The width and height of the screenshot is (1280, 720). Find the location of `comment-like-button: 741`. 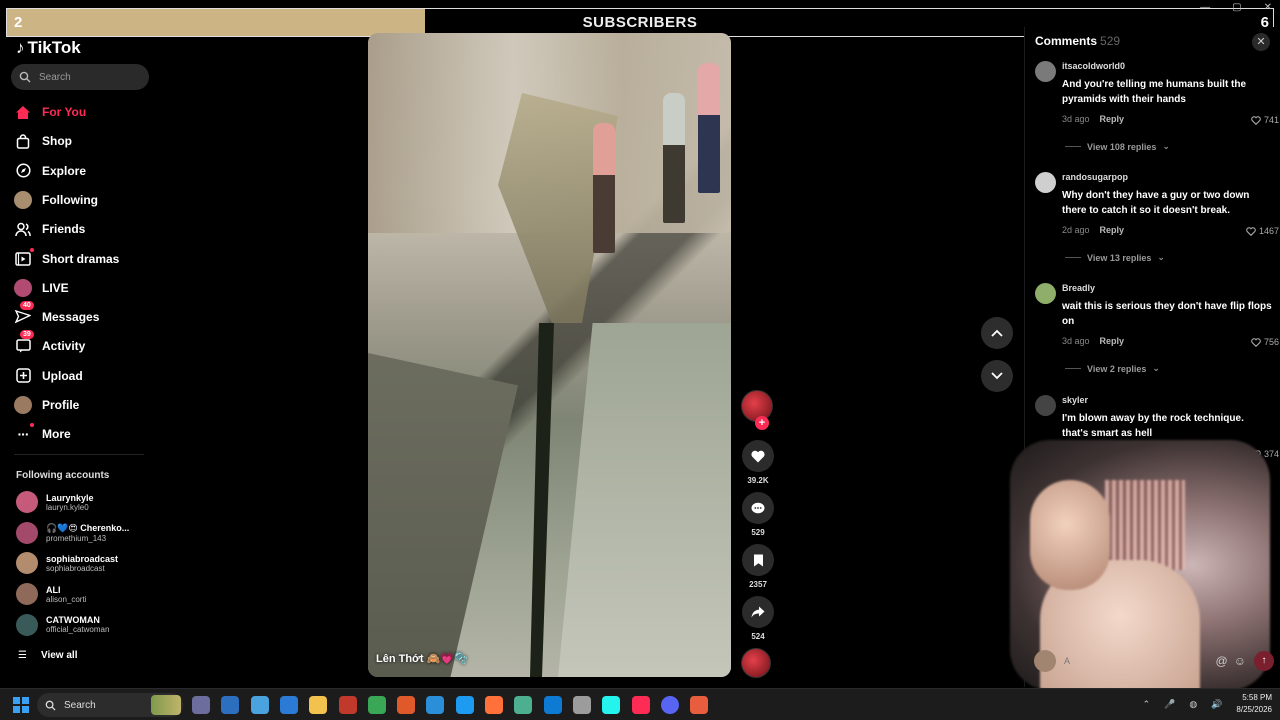

comment-like-button: 741 is located at coordinates (1265, 120).